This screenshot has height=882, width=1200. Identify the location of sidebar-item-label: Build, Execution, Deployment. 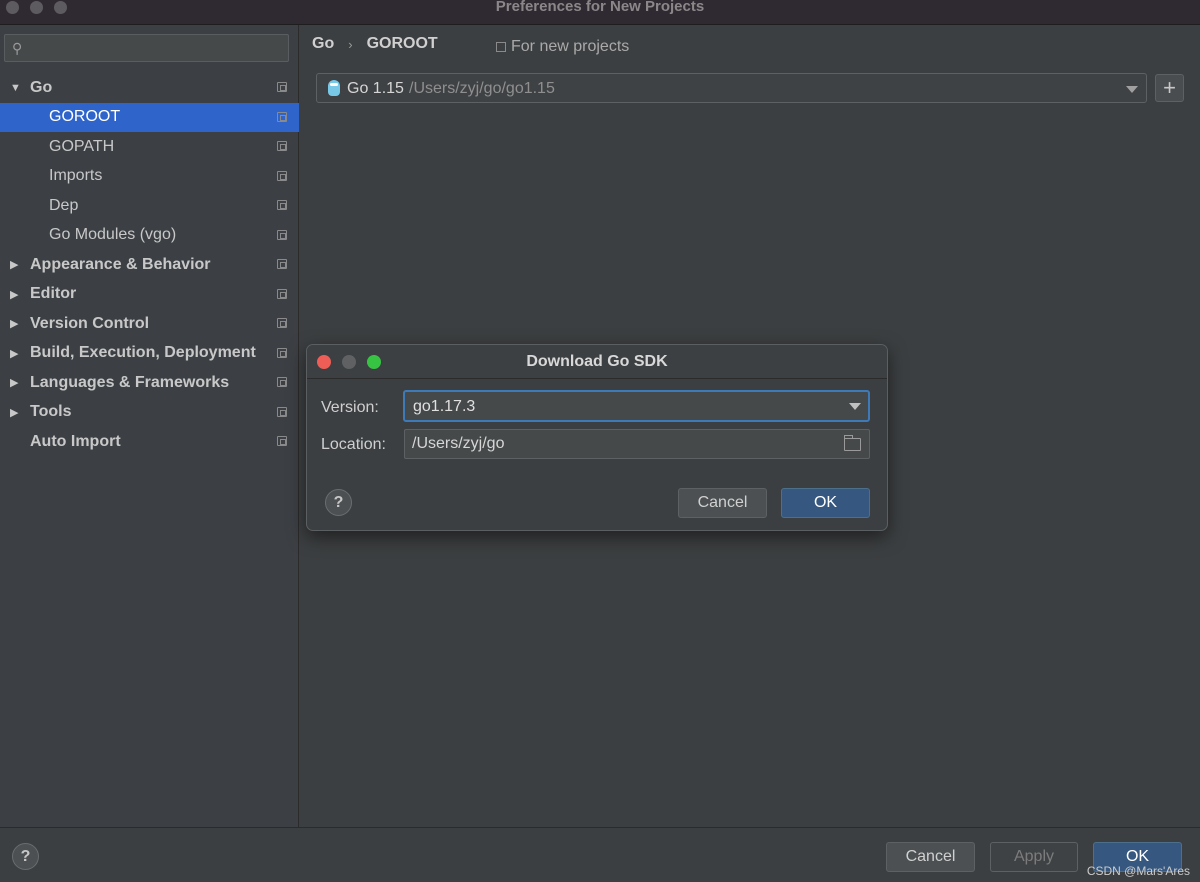
(143, 353).